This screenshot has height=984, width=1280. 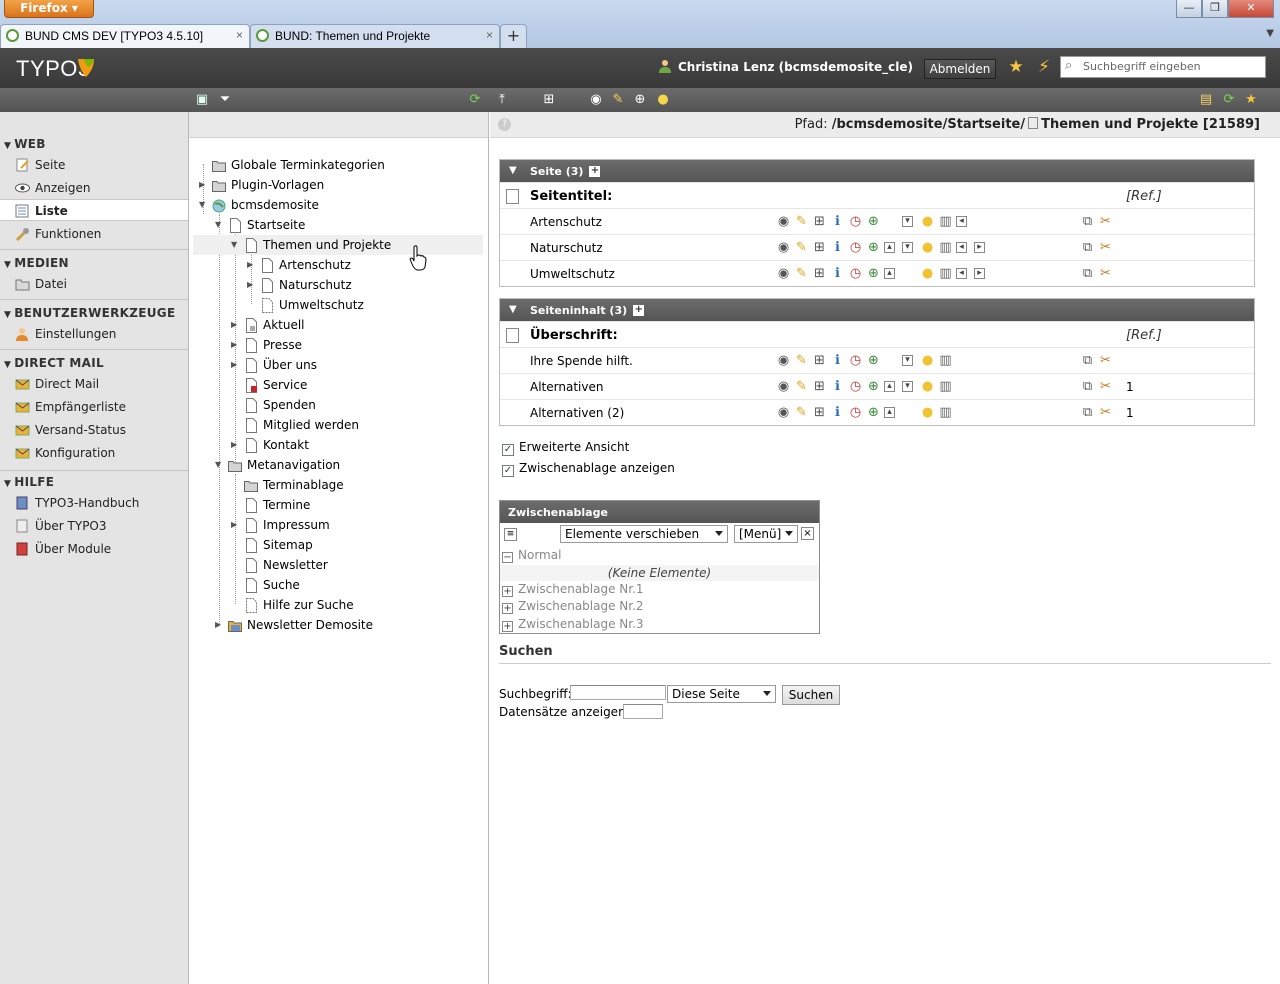 What do you see at coordinates (1189, 9) in the screenshot?
I see `minimize-button: —` at bounding box center [1189, 9].